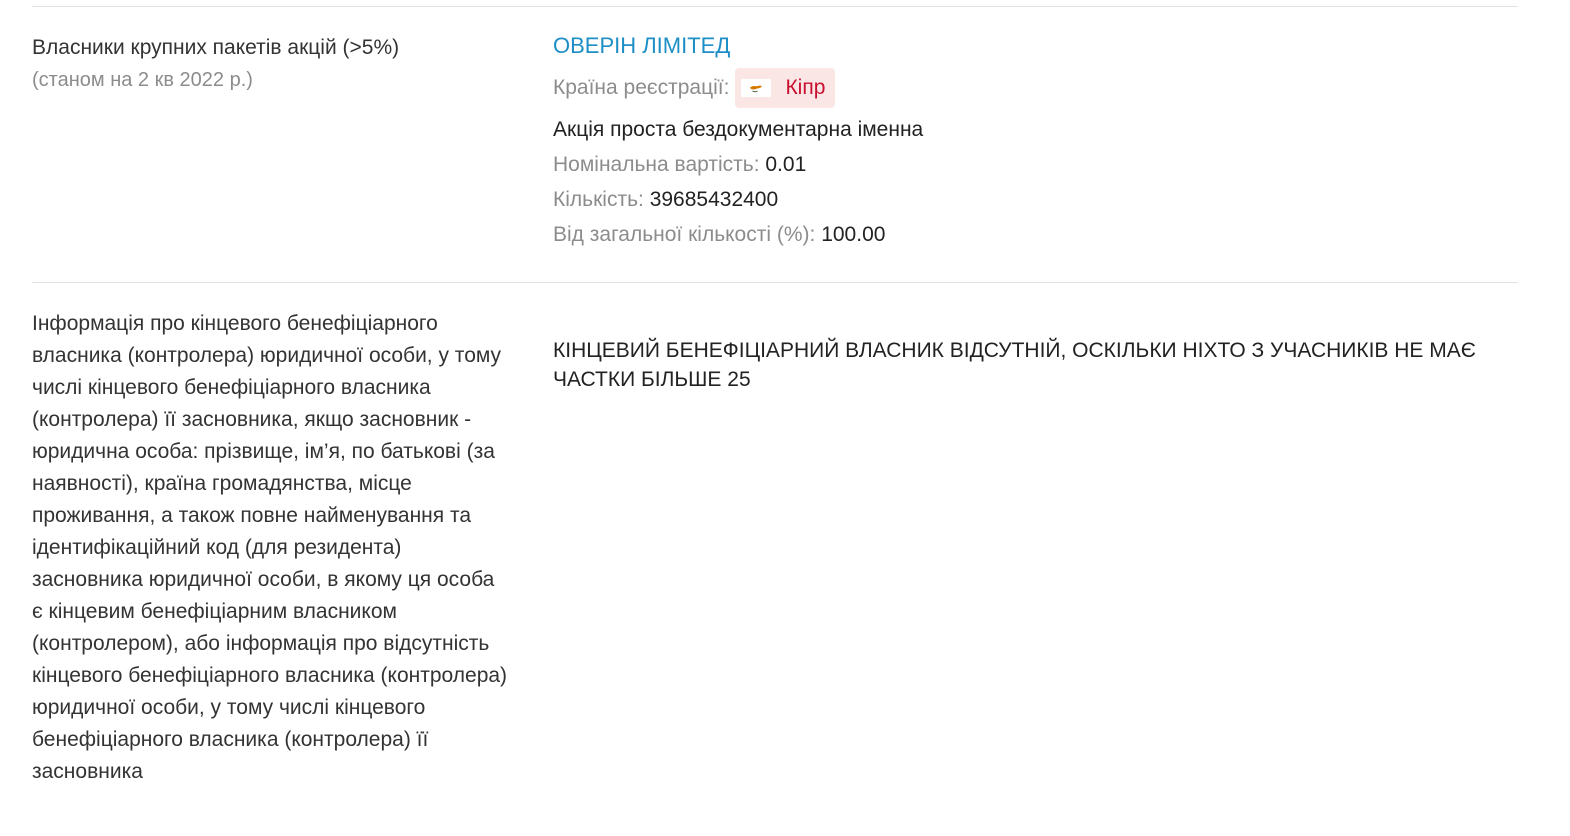 Image resolution: width=1570 pixels, height=836 pixels. I want to click on quantity-line: Кількість: 39685432400, so click(665, 200).